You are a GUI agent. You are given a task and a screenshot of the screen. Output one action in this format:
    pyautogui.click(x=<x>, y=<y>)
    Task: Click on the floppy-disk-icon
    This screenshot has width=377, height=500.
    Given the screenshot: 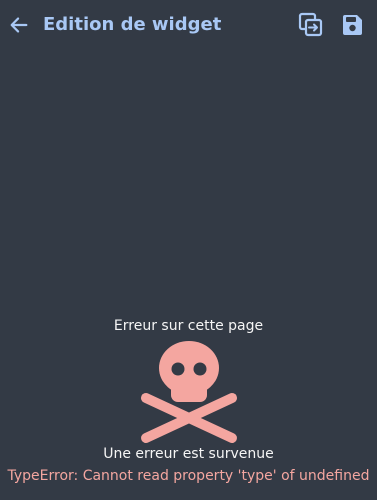 What is the action you would take?
    pyautogui.click(x=352, y=25)
    